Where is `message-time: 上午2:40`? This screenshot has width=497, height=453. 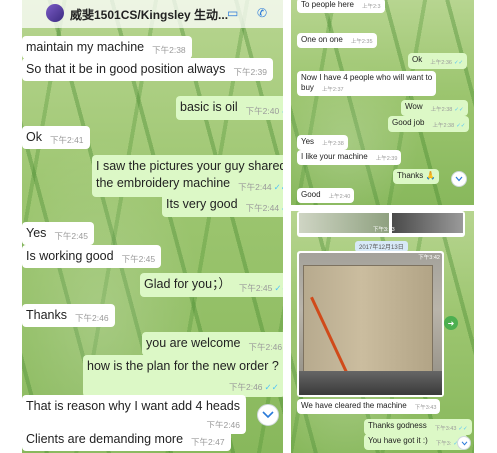 message-time: 上午2:40 is located at coordinates (339, 197).